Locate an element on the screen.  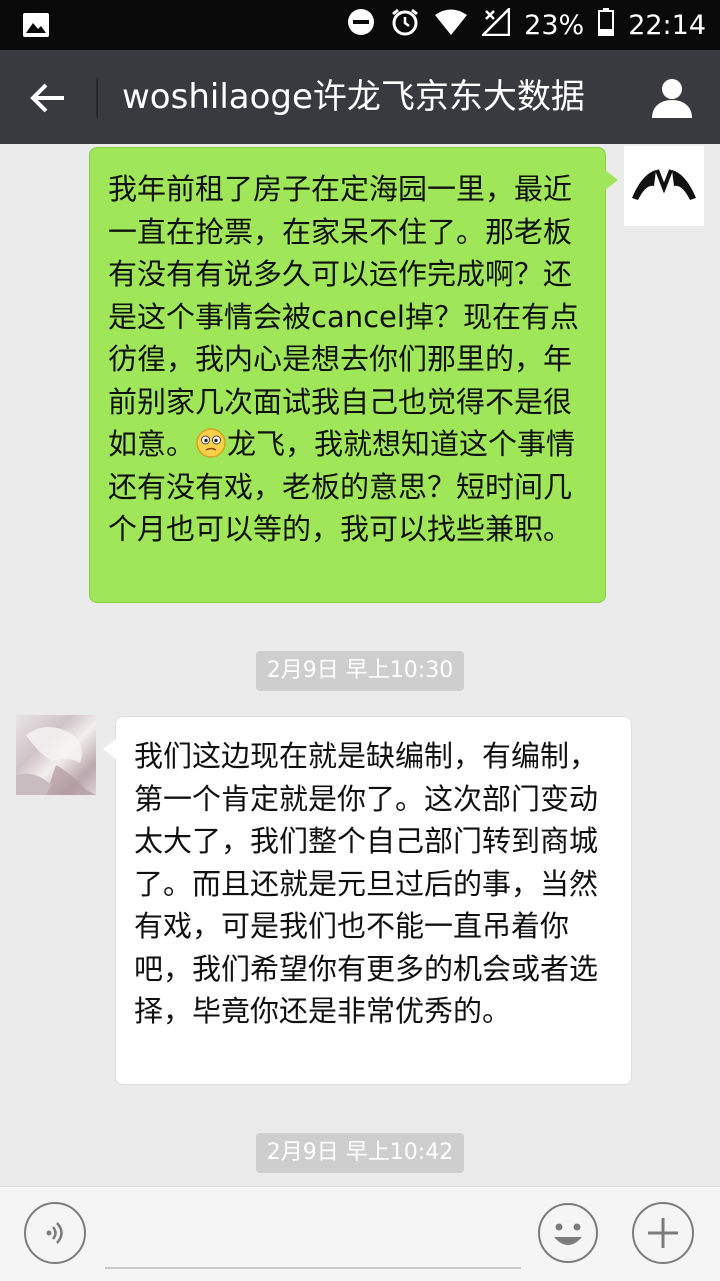
input-bar is located at coordinates (360, 1233).